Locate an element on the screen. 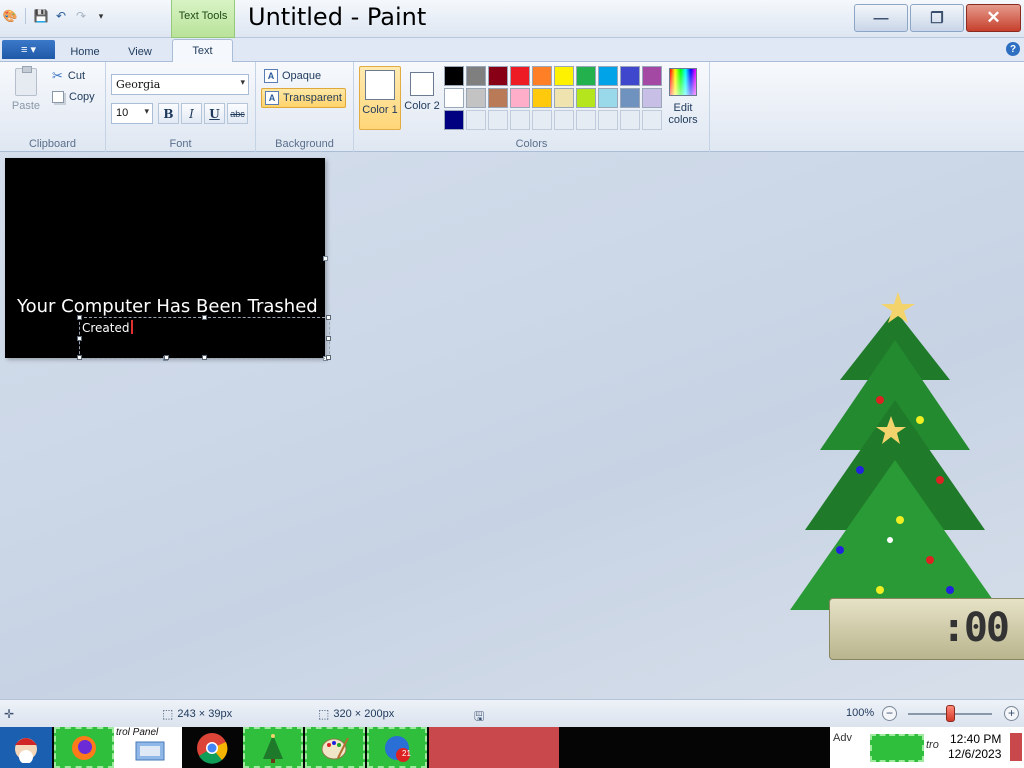  ribbon-tabs: ≡ ▾ Home View Text ? is located at coordinates (512, 50).